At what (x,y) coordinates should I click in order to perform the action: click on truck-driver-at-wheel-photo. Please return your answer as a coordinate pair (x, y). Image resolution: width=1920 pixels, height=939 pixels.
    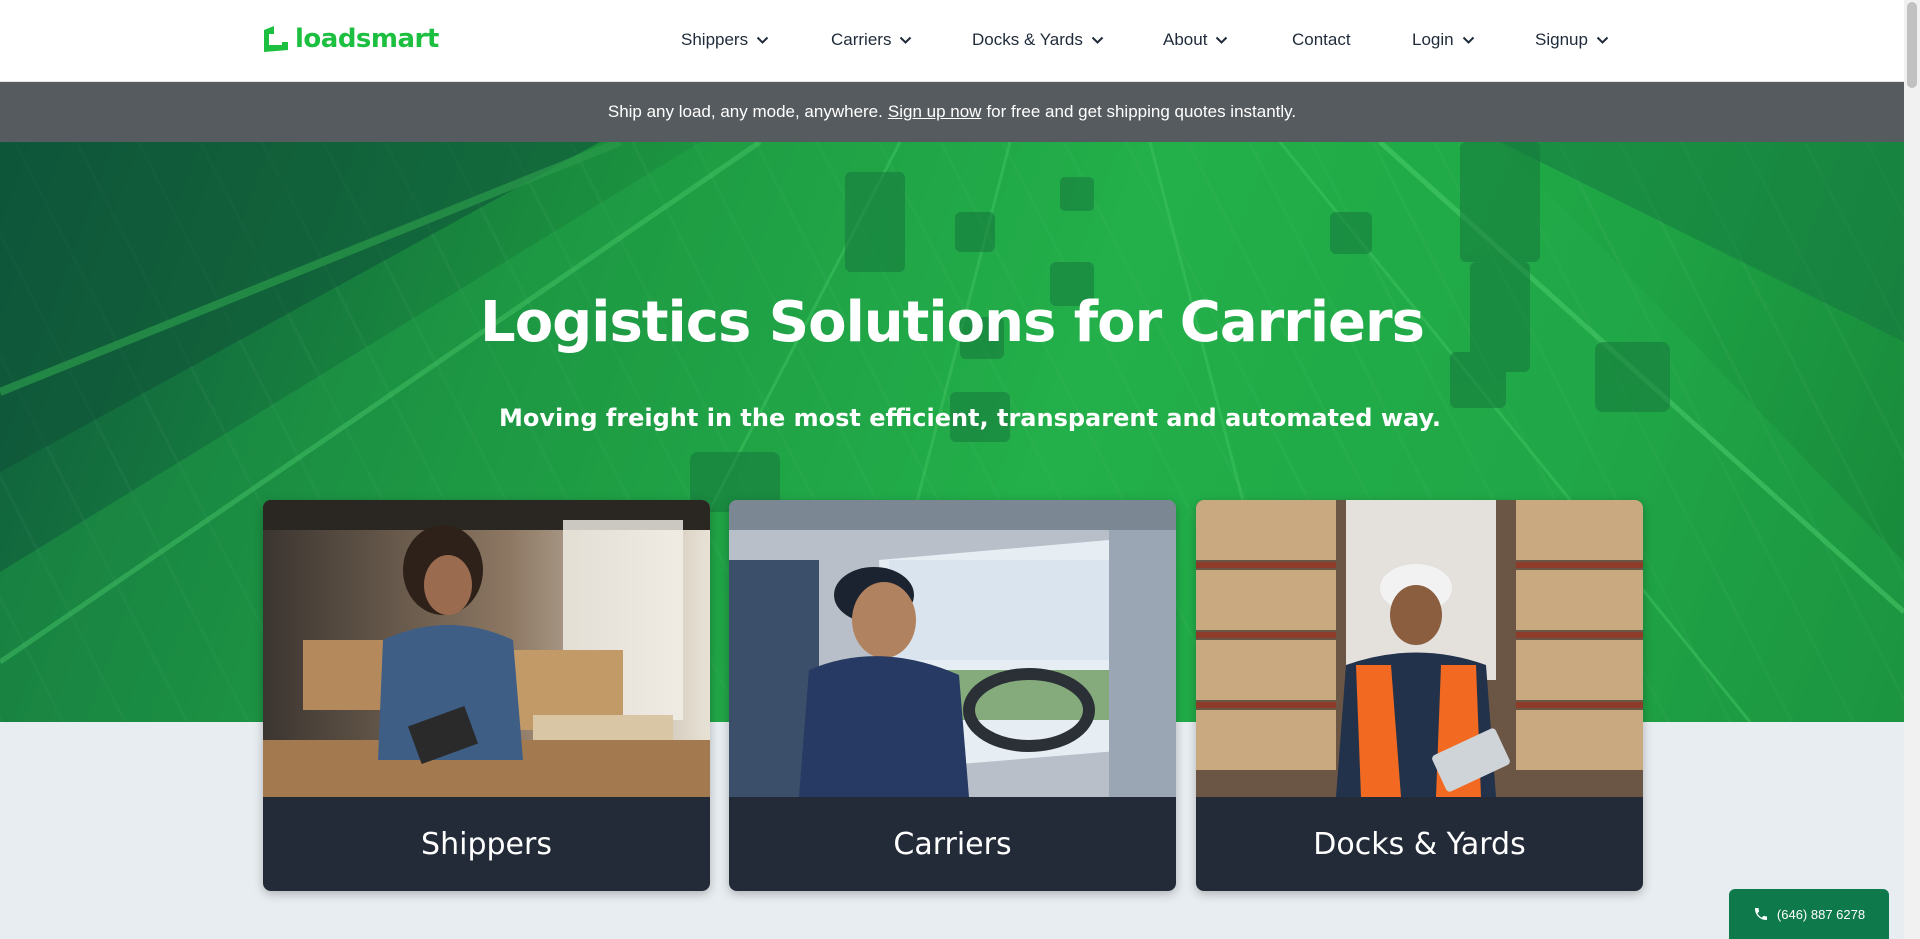
    Looking at the image, I should click on (952, 648).